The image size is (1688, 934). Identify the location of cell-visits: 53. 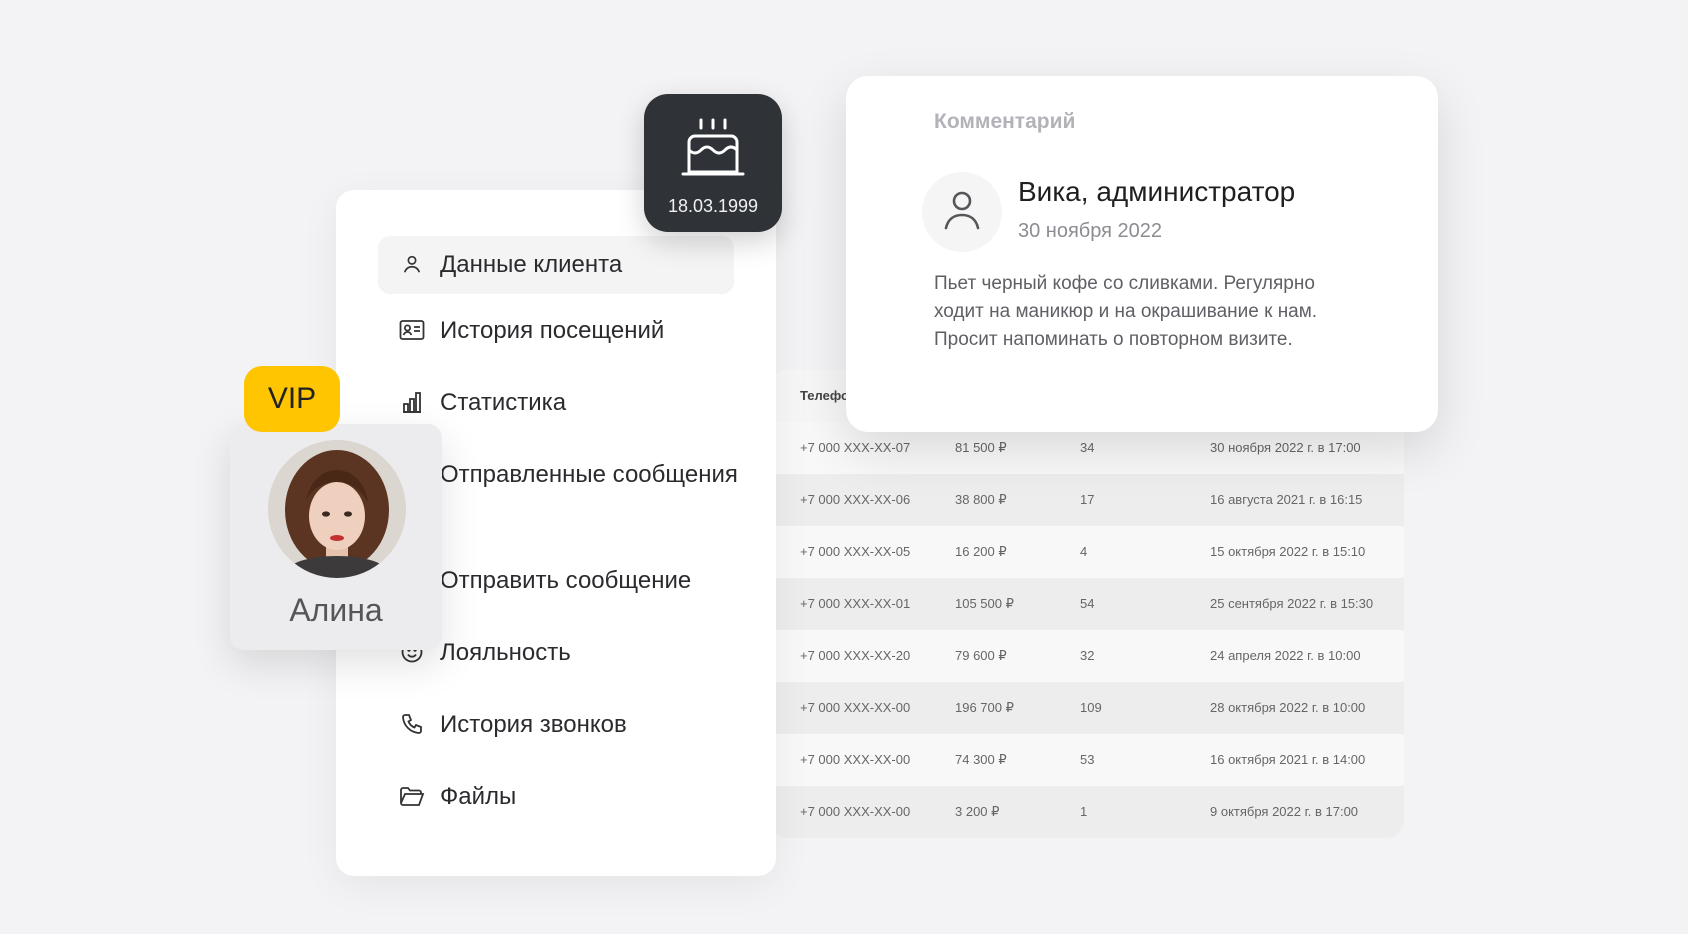
(1087, 759).